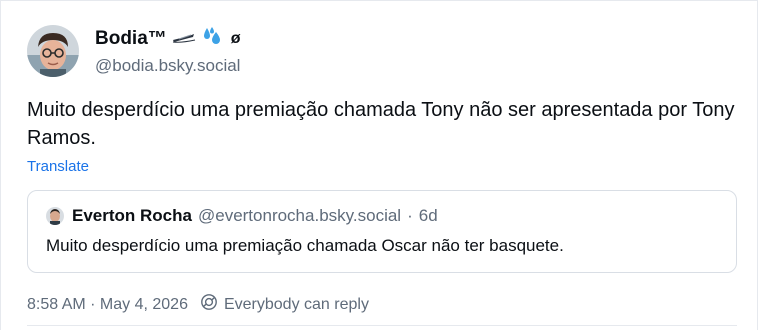  What do you see at coordinates (131, 38) in the screenshot?
I see `author-name-text: Bodia™` at bounding box center [131, 38].